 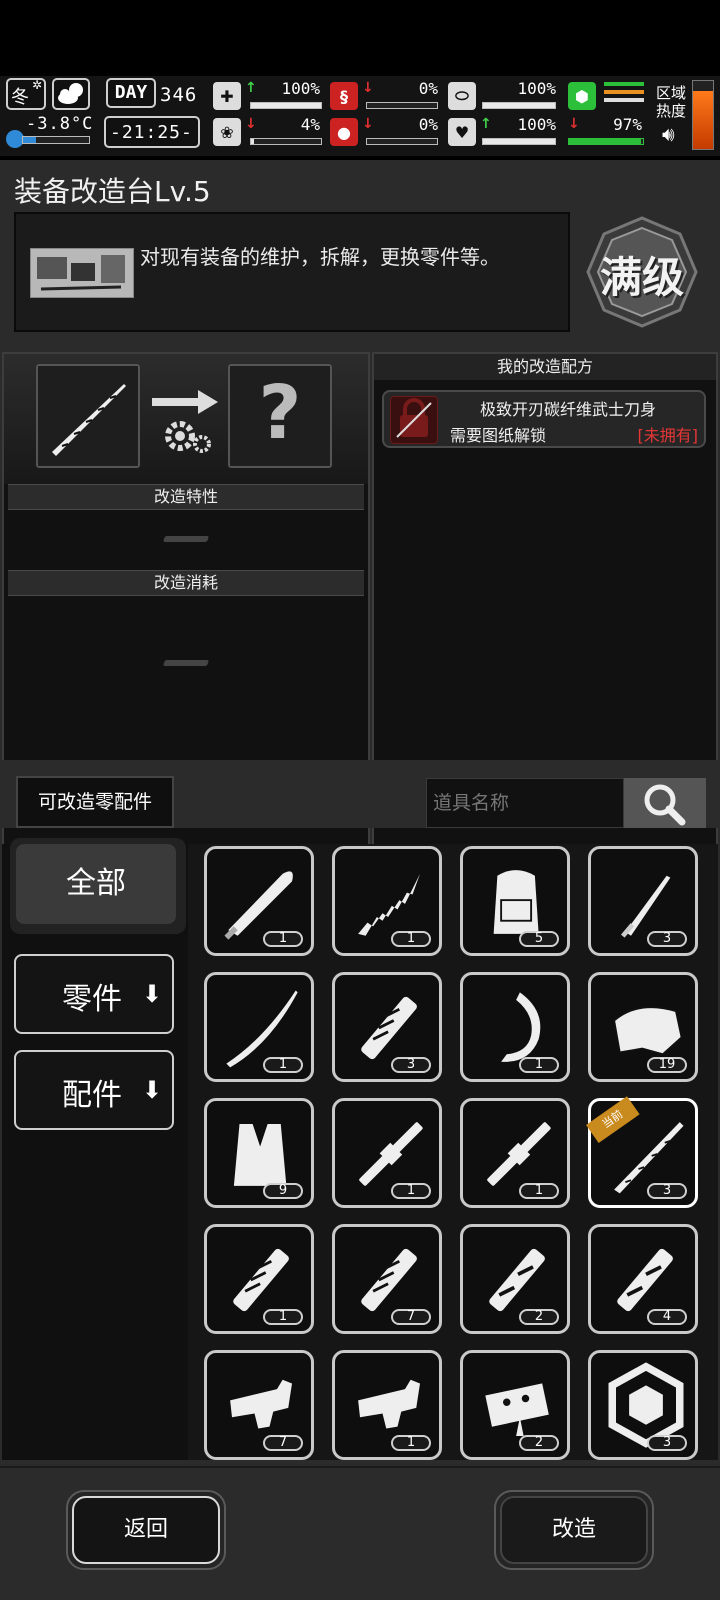 I want to click on modifiable-parts-button: 可改造零配件, so click(x=95, y=802).